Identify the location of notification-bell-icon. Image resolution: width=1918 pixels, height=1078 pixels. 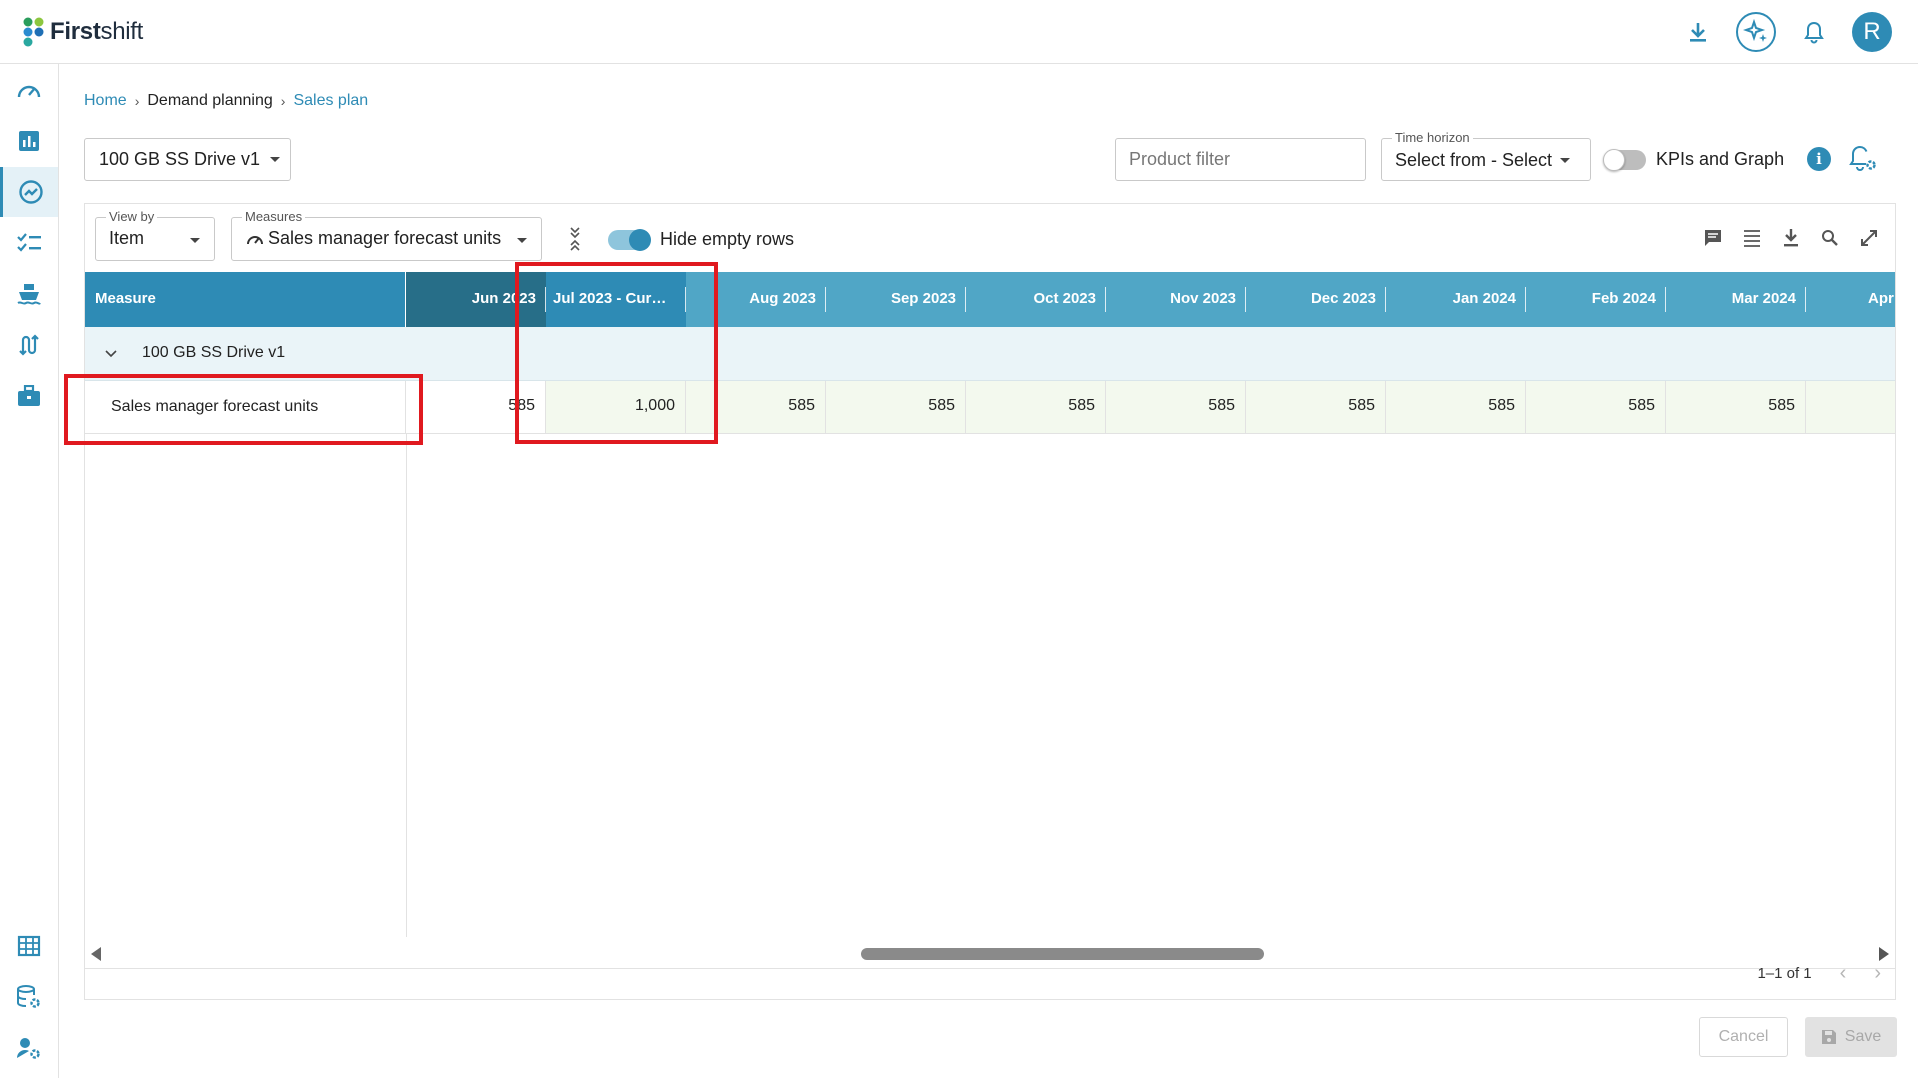
(1814, 32).